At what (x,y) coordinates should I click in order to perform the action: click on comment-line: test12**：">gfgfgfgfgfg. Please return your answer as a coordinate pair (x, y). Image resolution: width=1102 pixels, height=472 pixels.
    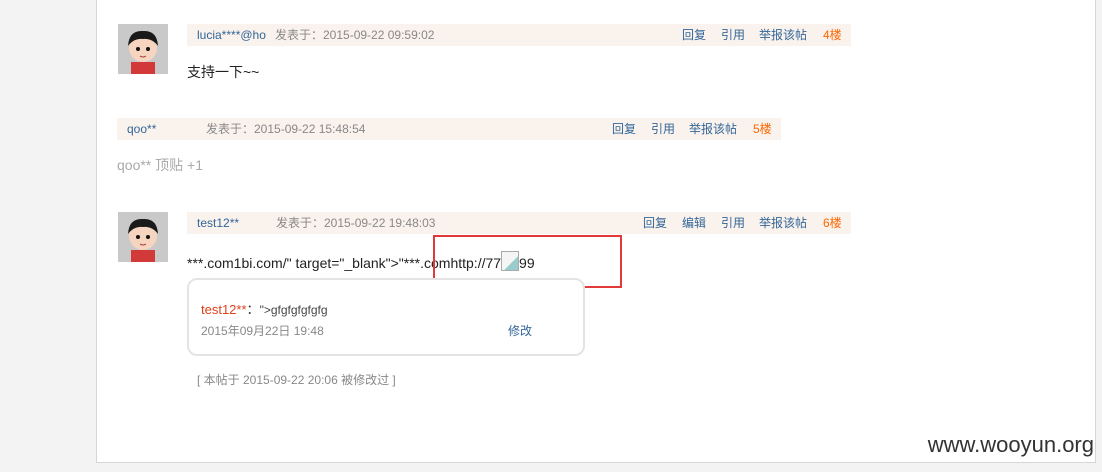
    Looking at the image, I should click on (264, 308).